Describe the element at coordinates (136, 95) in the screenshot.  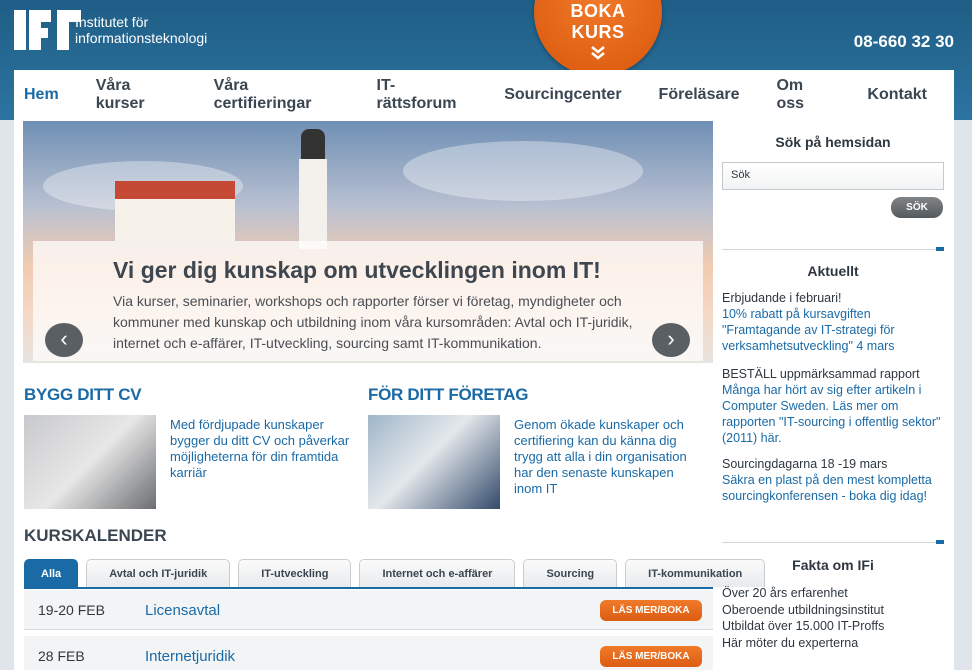
I see `nav-item-vara-kurser: Våra kurser` at that location.